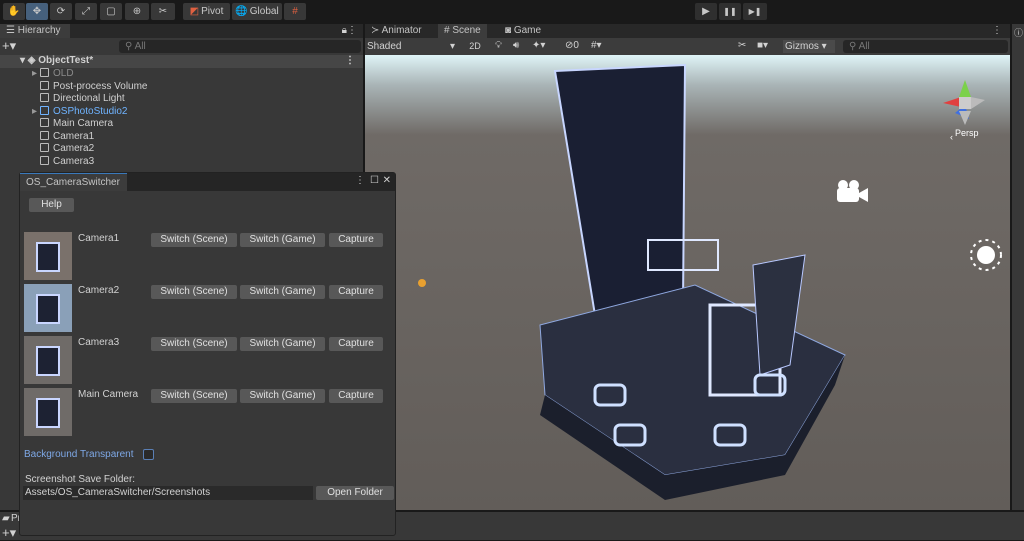 This screenshot has width=1024, height=541. I want to click on pause-button: ❚❚, so click(730, 11).